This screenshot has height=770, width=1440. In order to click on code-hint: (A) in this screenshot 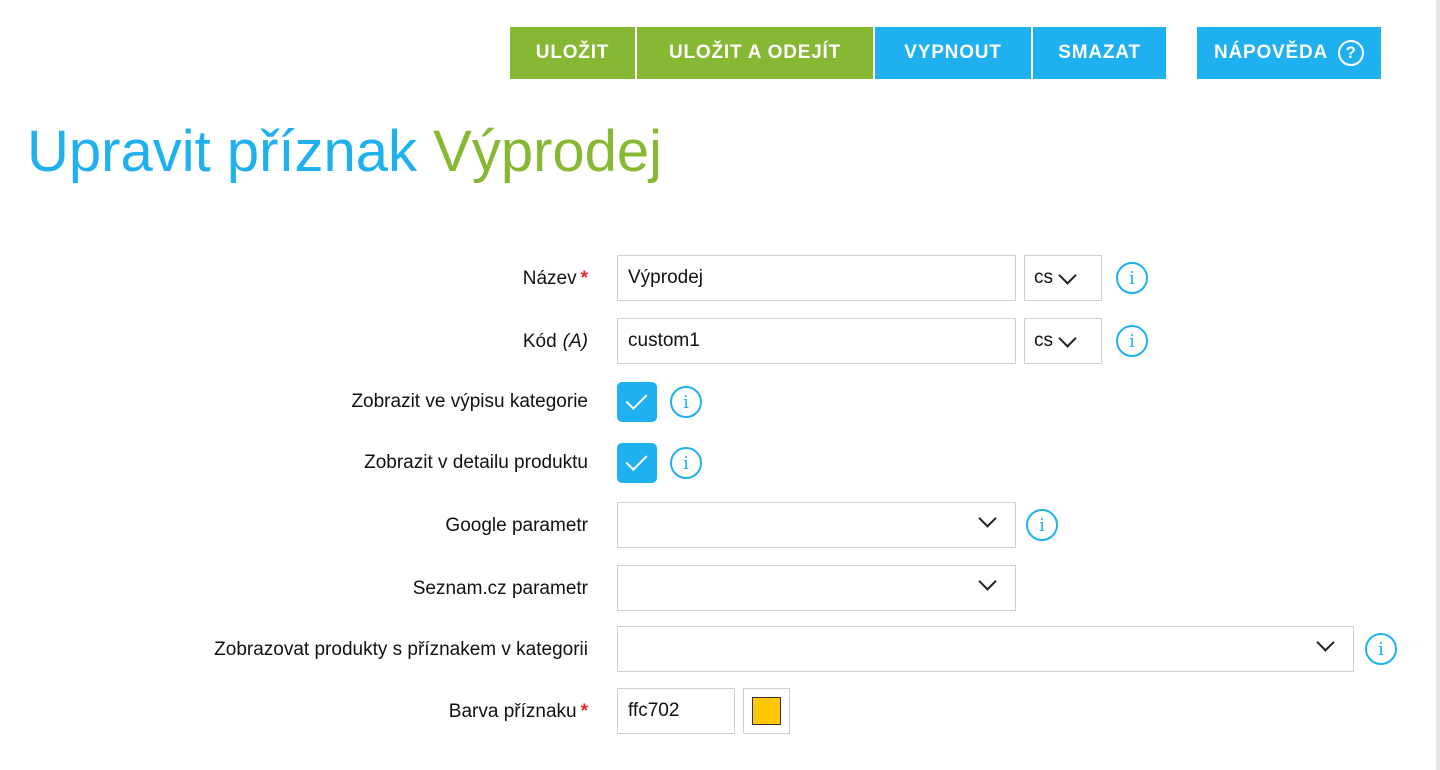, I will do `click(575, 341)`.